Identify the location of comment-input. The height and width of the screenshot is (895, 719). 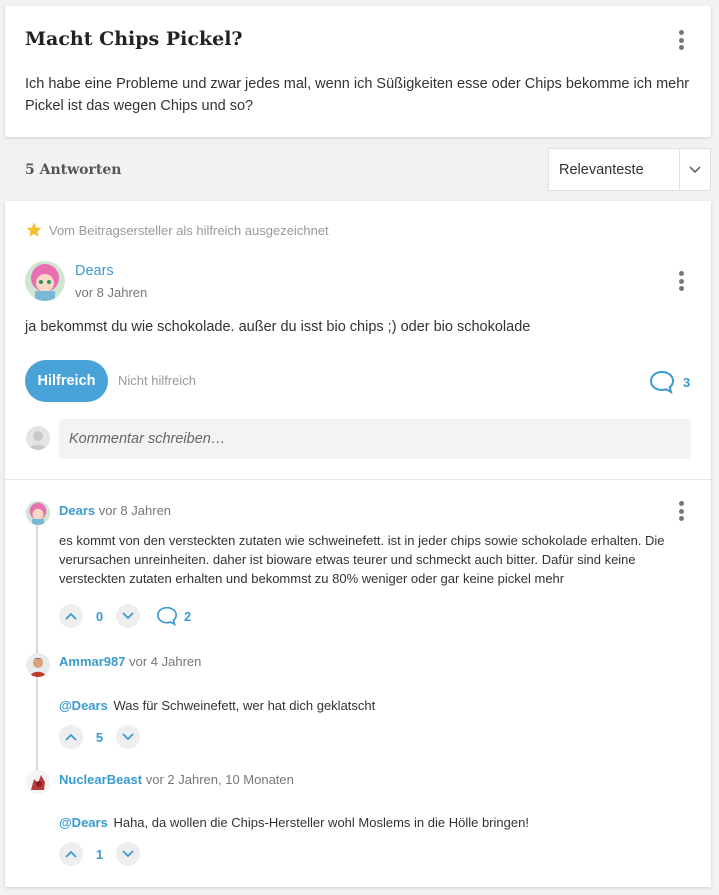
(375, 439).